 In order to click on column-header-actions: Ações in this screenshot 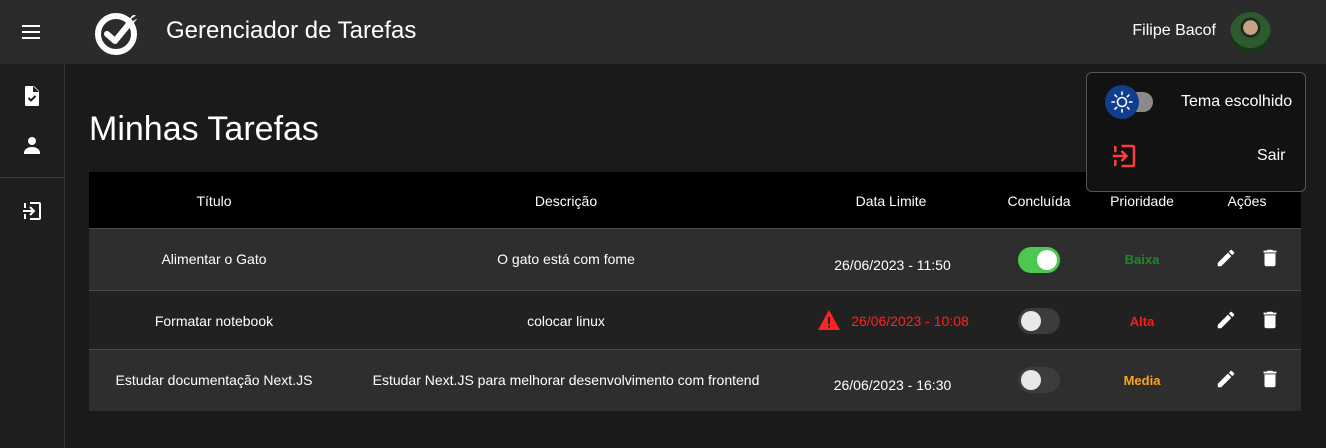, I will do `click(1247, 201)`.